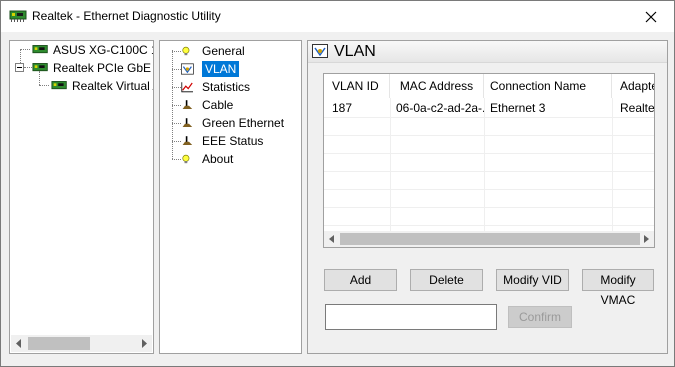 The height and width of the screenshot is (367, 675). What do you see at coordinates (487, 52) in the screenshot?
I see `pane-header: VLAN` at bounding box center [487, 52].